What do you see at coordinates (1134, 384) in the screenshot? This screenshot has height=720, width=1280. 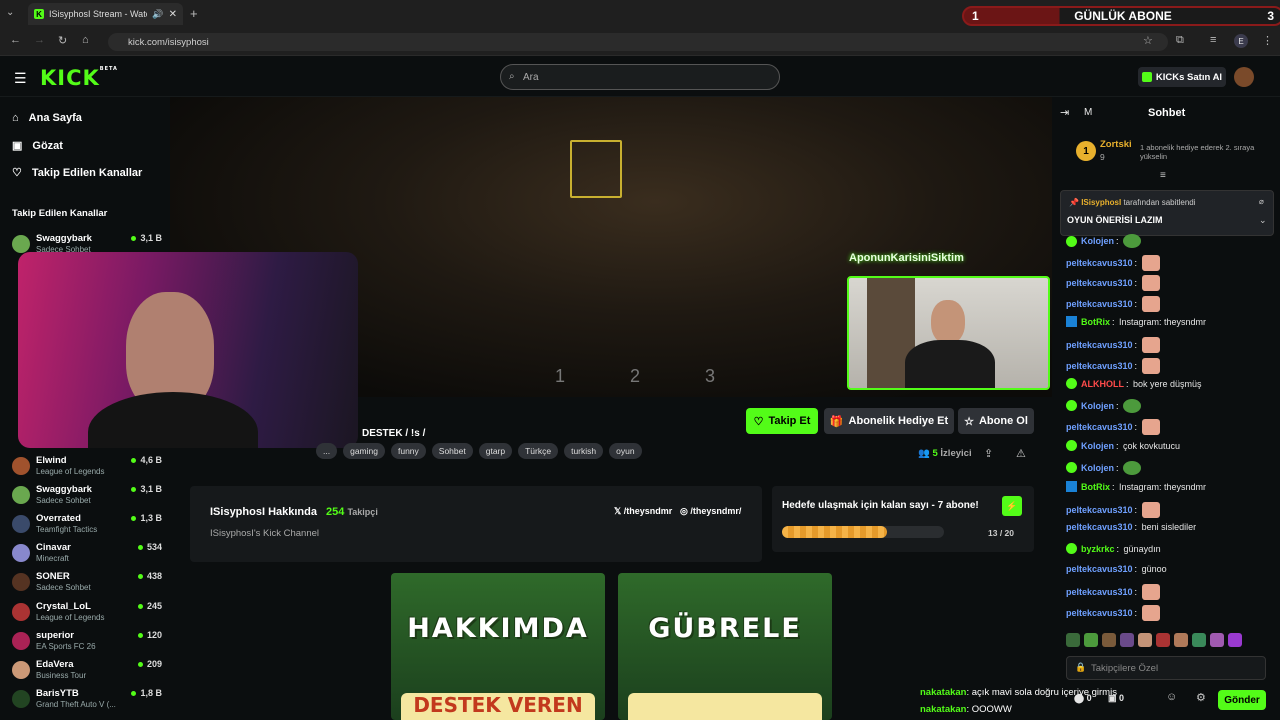 I see `chat-message: ALKHOLL: bok yere düşmüş` at bounding box center [1134, 384].